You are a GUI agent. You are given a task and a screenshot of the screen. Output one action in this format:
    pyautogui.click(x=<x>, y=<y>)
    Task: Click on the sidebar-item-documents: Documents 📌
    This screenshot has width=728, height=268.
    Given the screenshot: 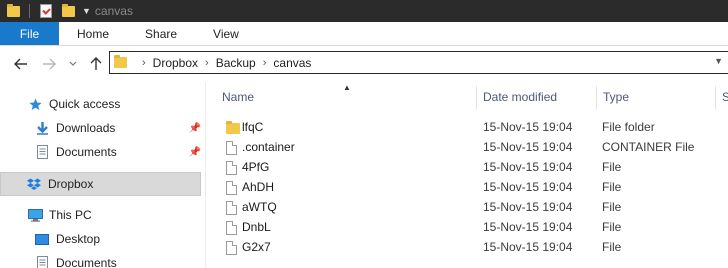 What is the action you would take?
    pyautogui.click(x=119, y=152)
    